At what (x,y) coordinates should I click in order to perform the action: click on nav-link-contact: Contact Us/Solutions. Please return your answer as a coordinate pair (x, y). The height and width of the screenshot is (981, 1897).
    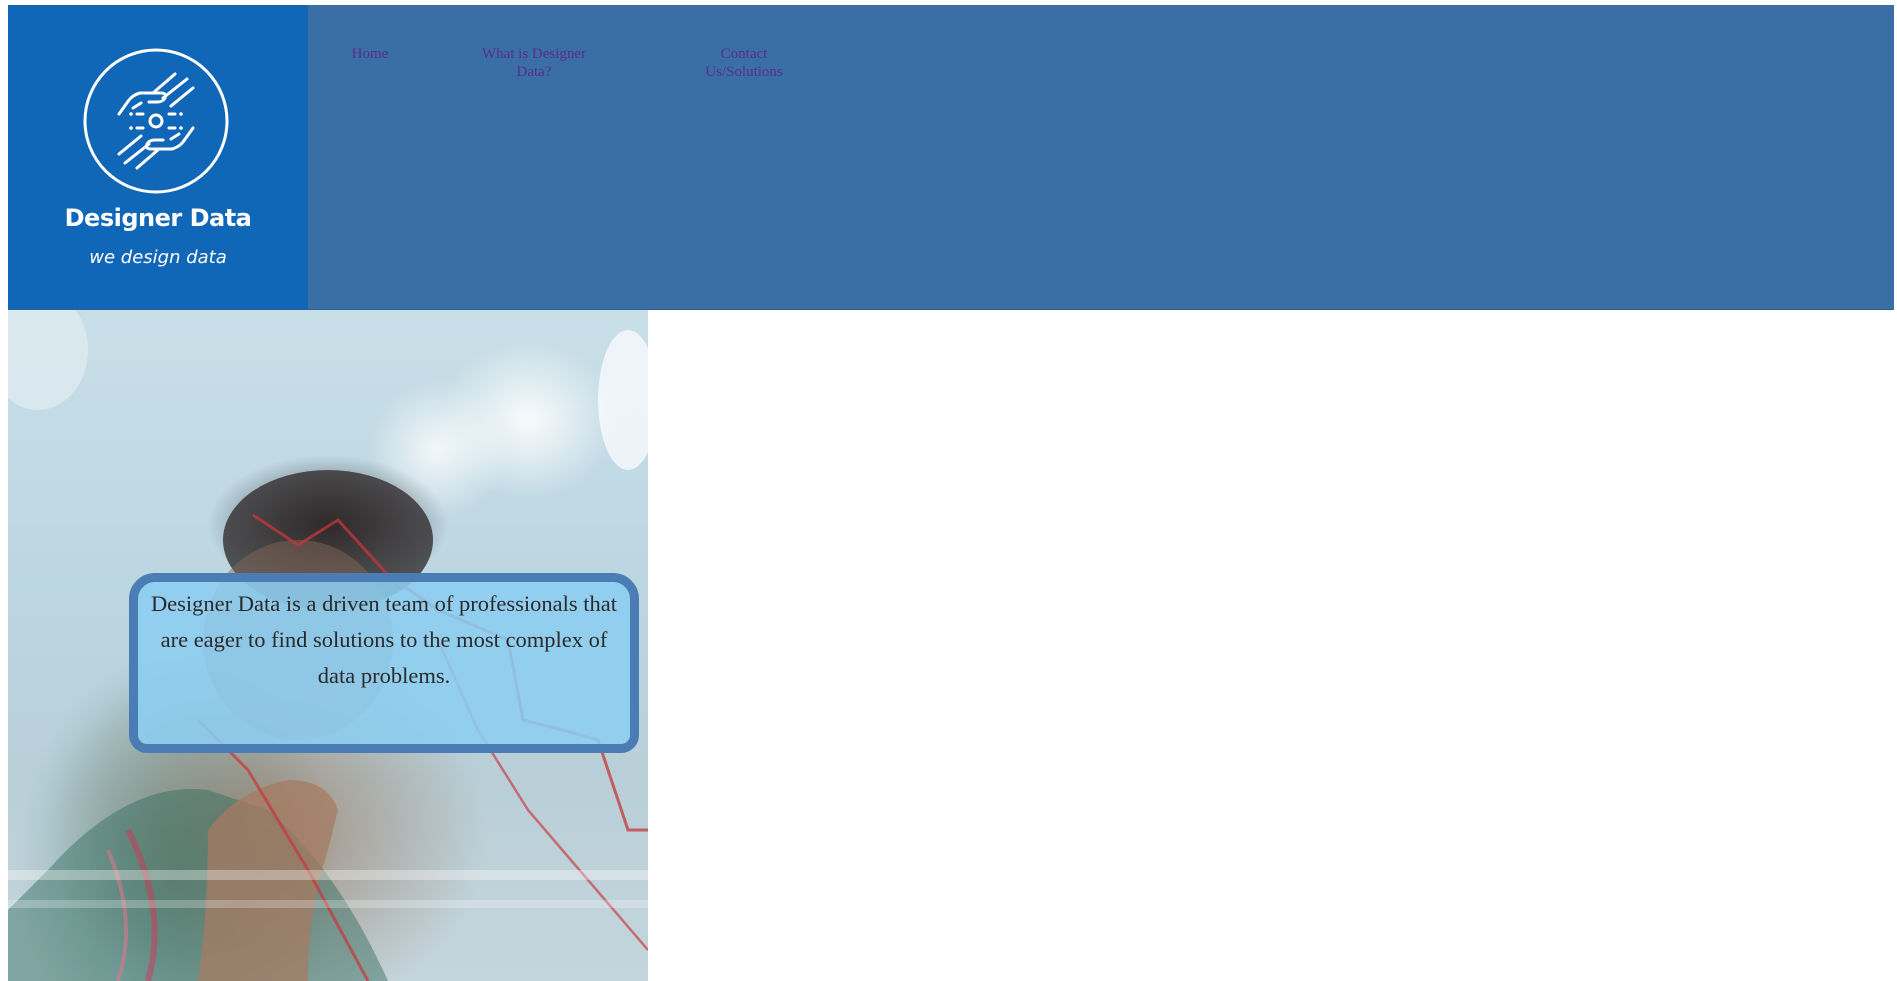
    Looking at the image, I should click on (744, 63).